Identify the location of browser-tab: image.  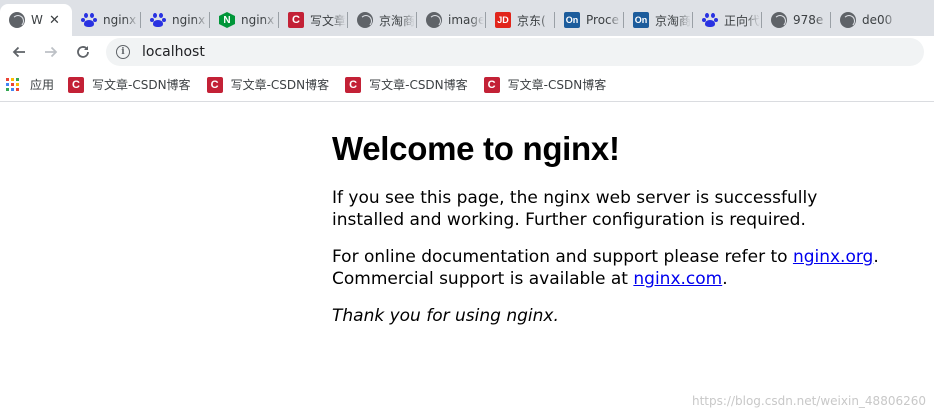
(451, 20).